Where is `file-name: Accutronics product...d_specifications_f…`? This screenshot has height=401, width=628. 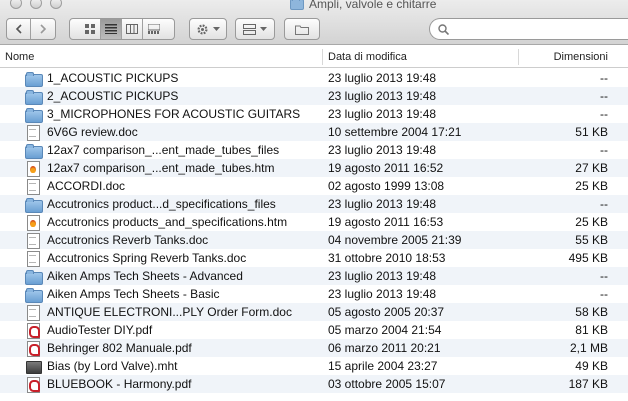
file-name: Accutronics product...d_specifications_f… is located at coordinates (161, 204).